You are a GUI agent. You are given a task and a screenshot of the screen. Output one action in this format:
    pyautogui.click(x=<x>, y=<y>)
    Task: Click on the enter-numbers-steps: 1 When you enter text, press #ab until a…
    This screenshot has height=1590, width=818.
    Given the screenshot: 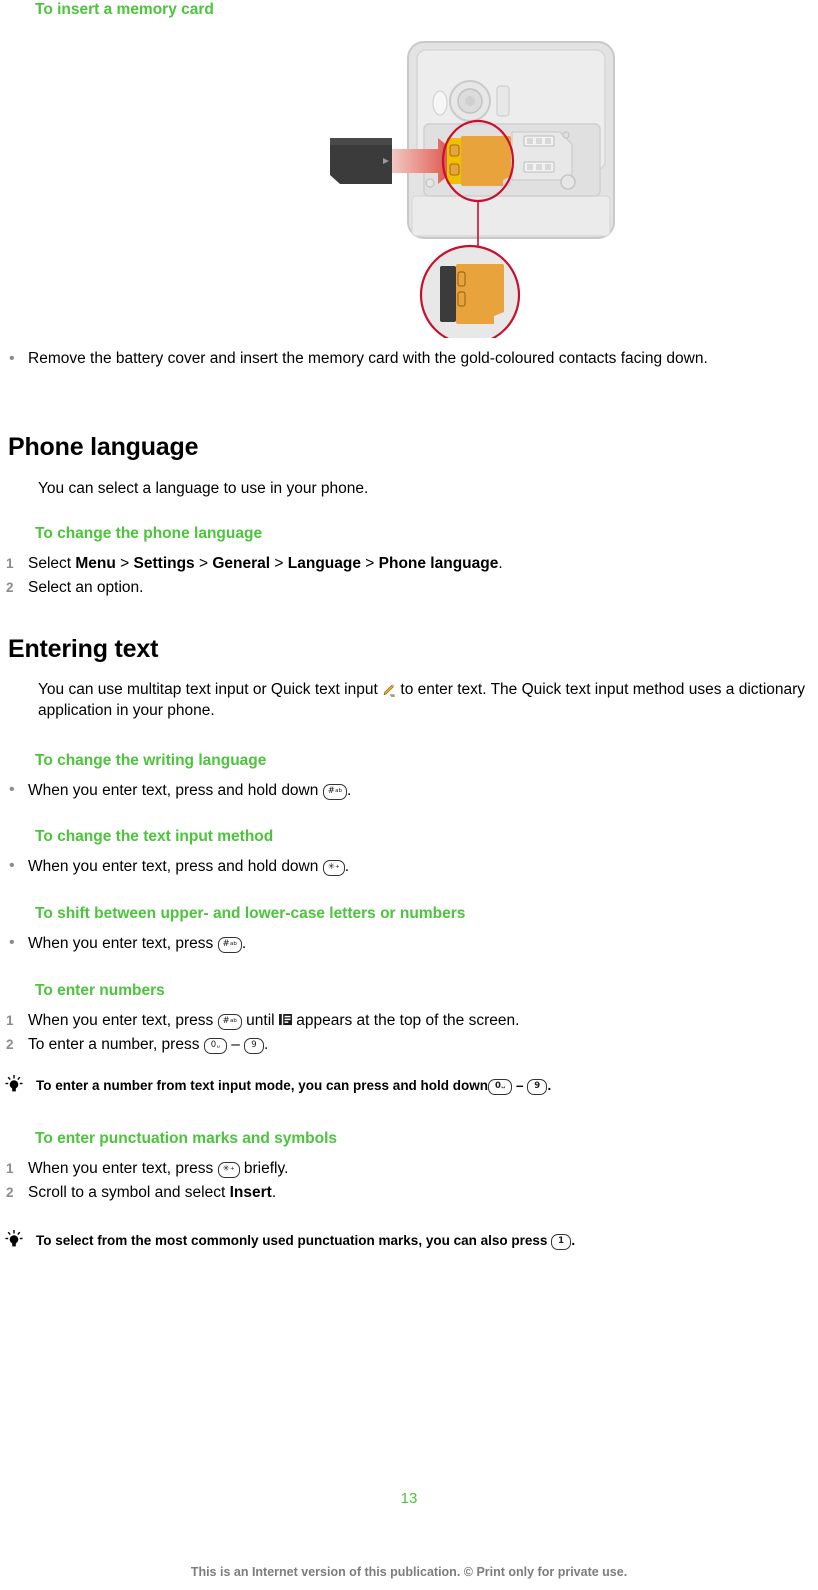 What is the action you would take?
    pyautogui.click(x=400, y=1033)
    